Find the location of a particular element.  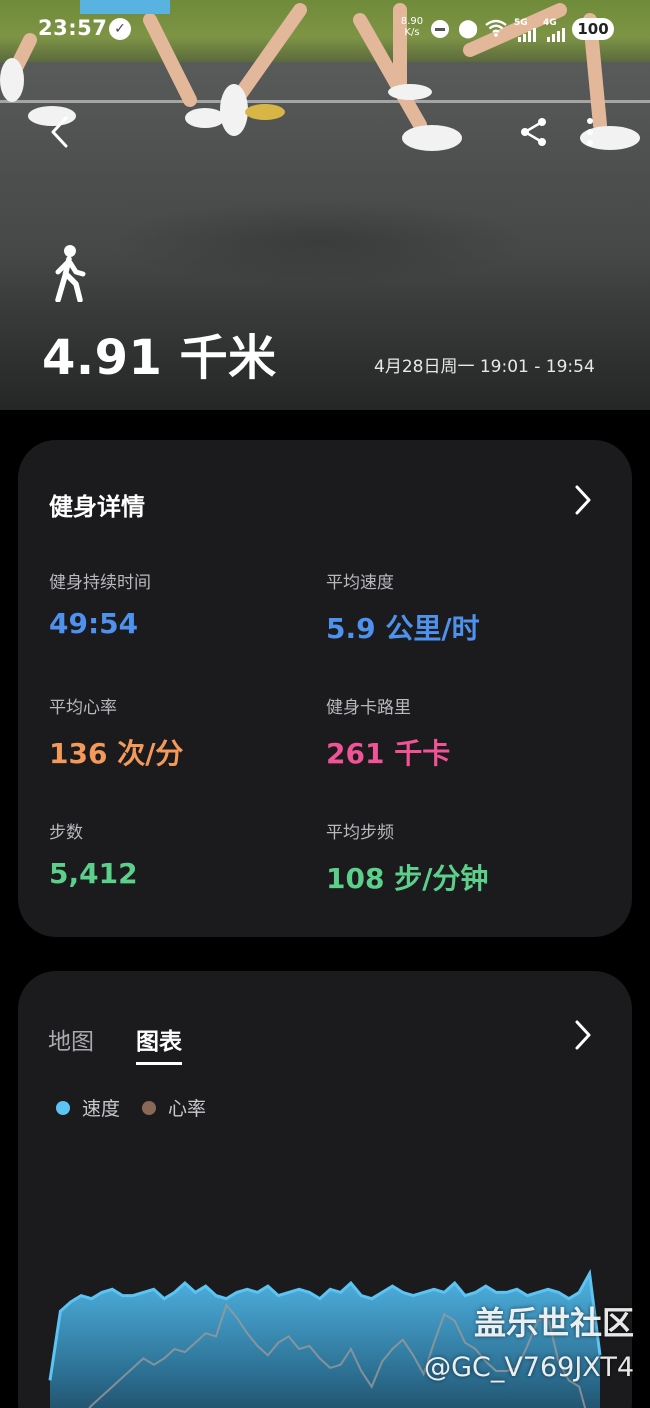

signal-5g-label: 5G is located at coordinates (521, 23).